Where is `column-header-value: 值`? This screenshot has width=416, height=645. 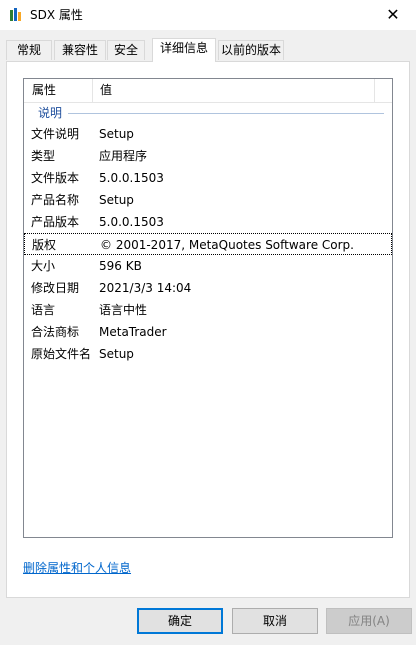
column-header-value: 值 is located at coordinates (106, 90).